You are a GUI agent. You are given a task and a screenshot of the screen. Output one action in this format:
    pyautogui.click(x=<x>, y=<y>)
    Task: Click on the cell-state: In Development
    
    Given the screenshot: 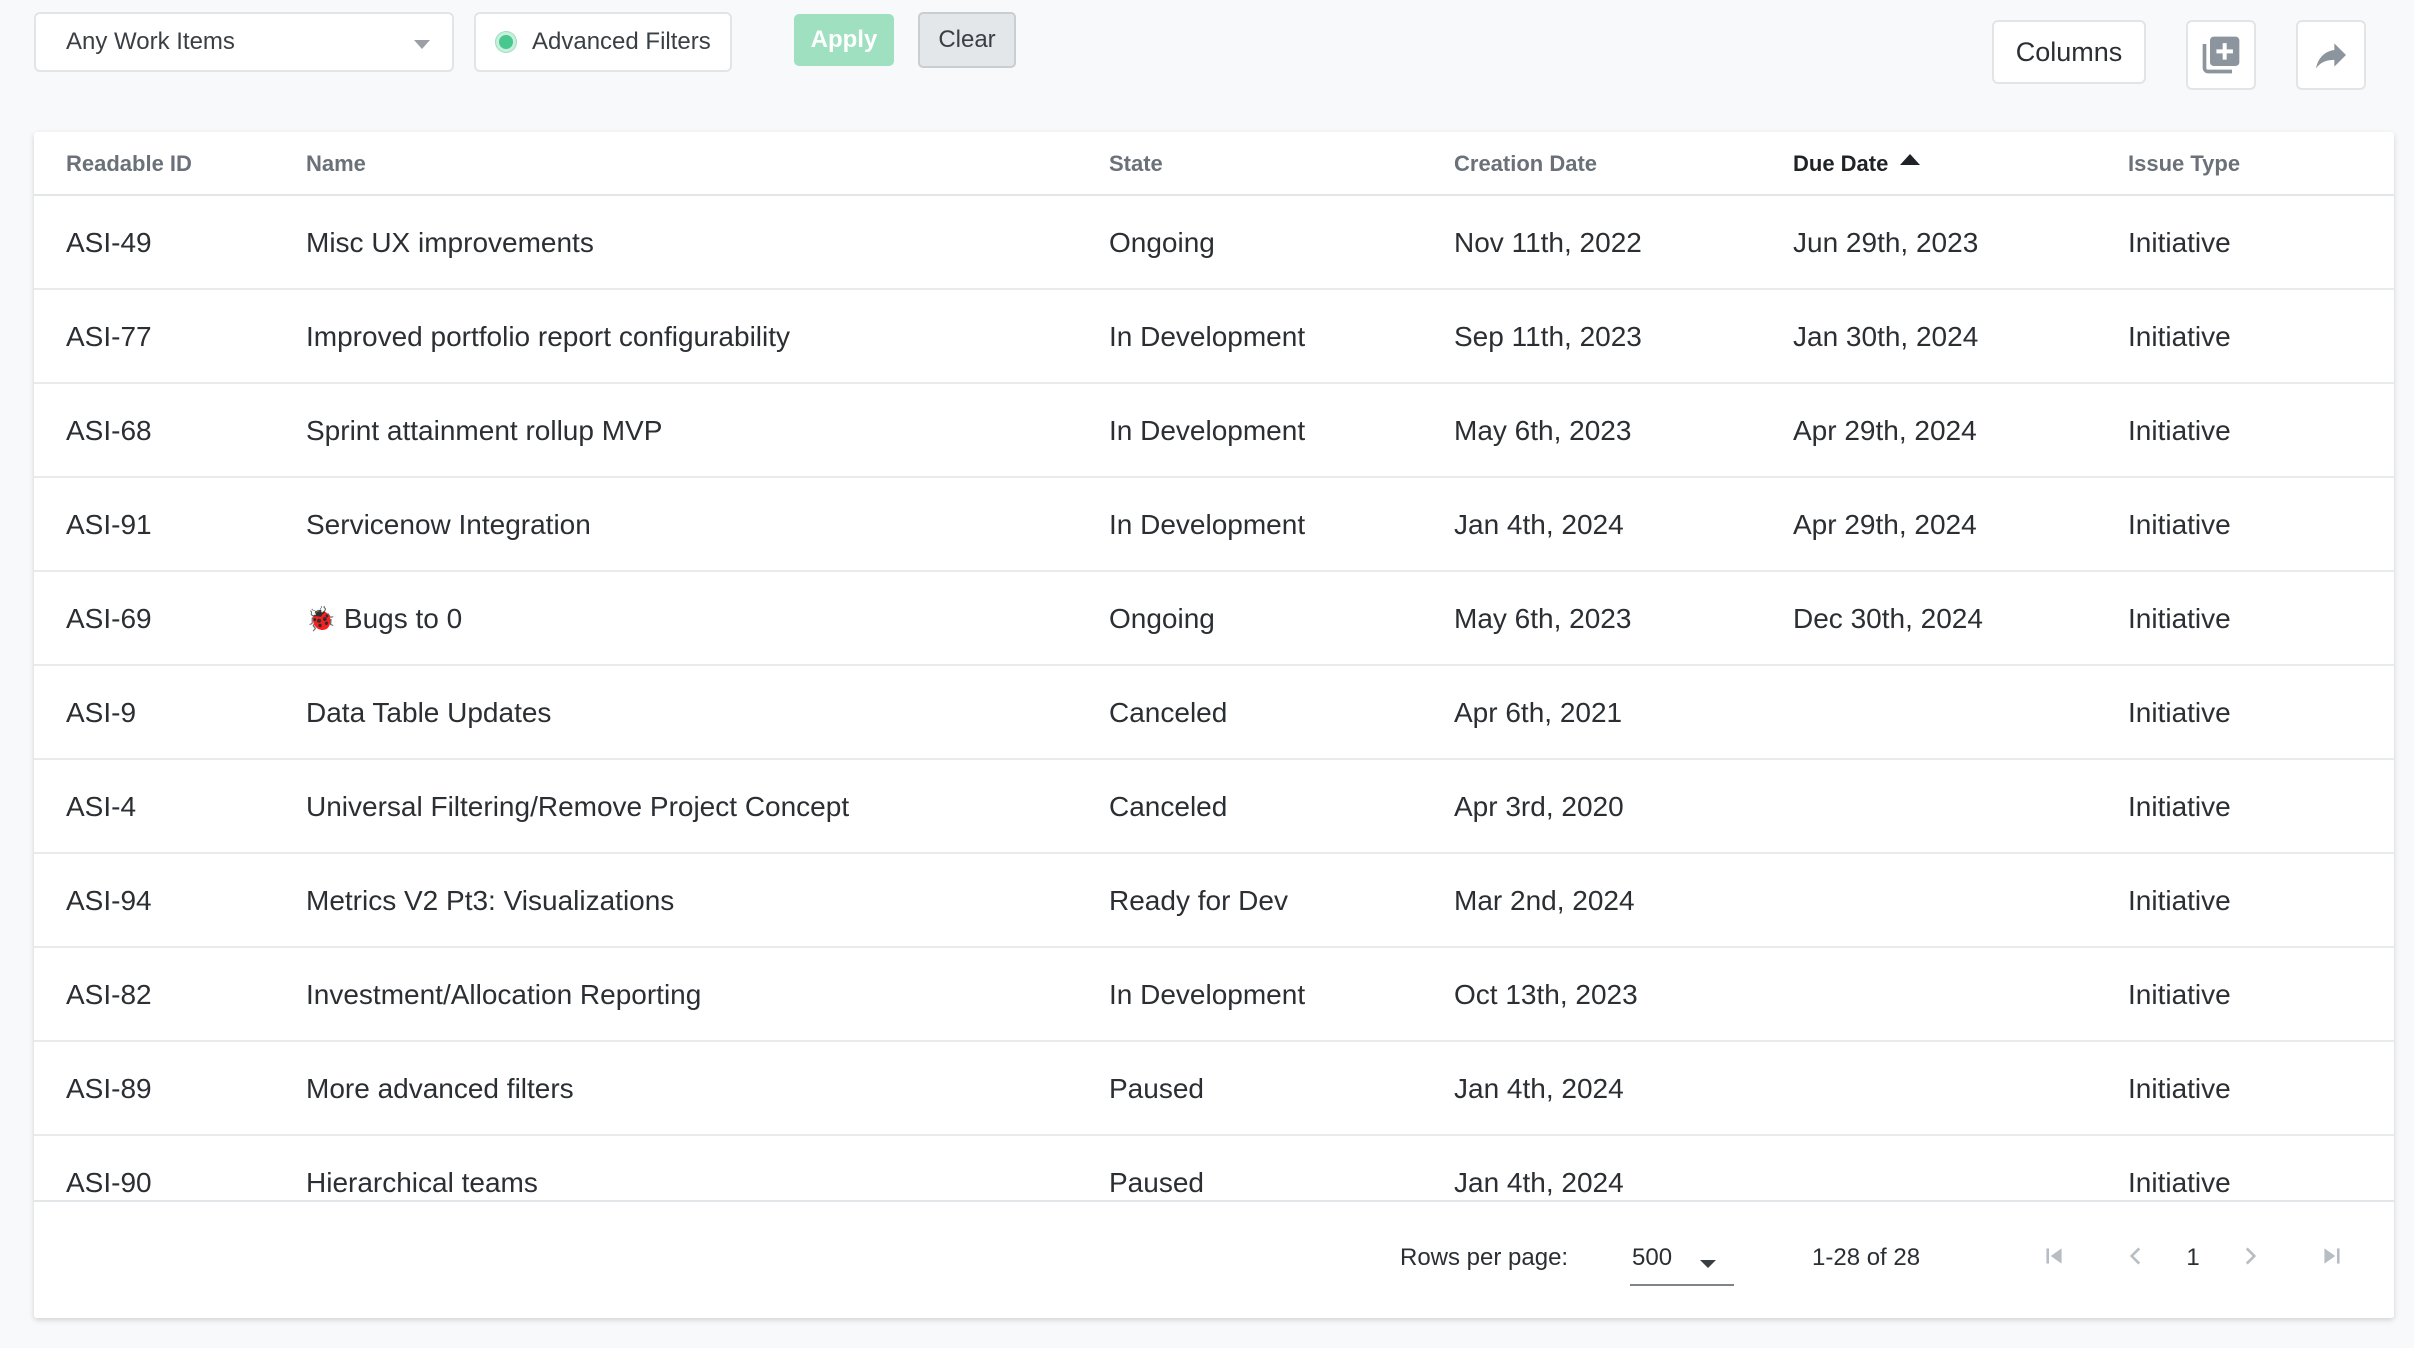 What is the action you would take?
    pyautogui.click(x=1207, y=995)
    